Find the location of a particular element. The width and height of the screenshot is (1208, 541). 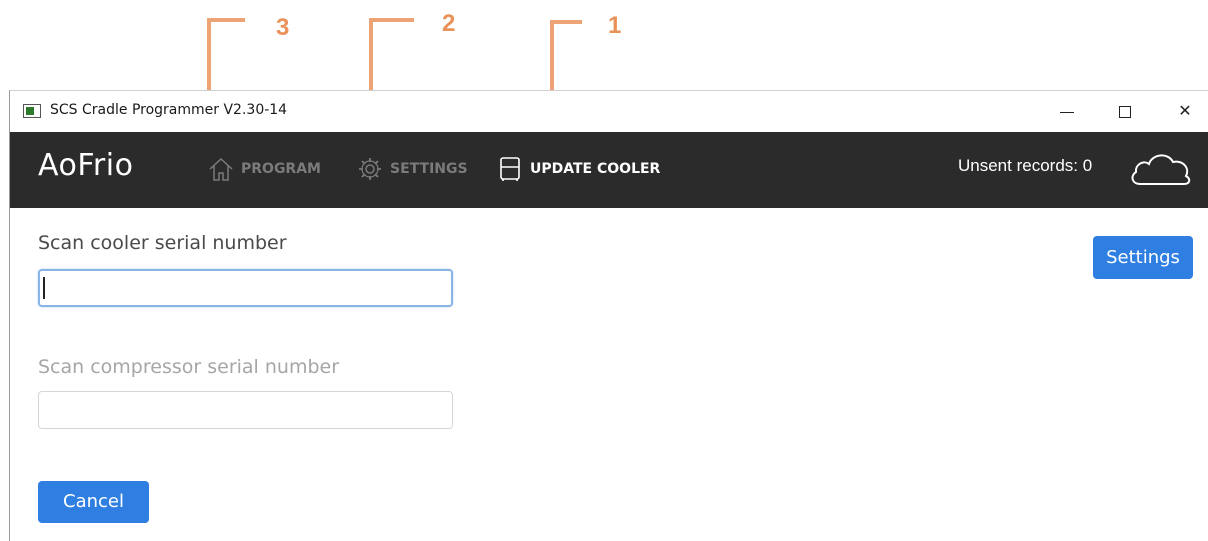

settings-button: Settings is located at coordinates (1143, 257).